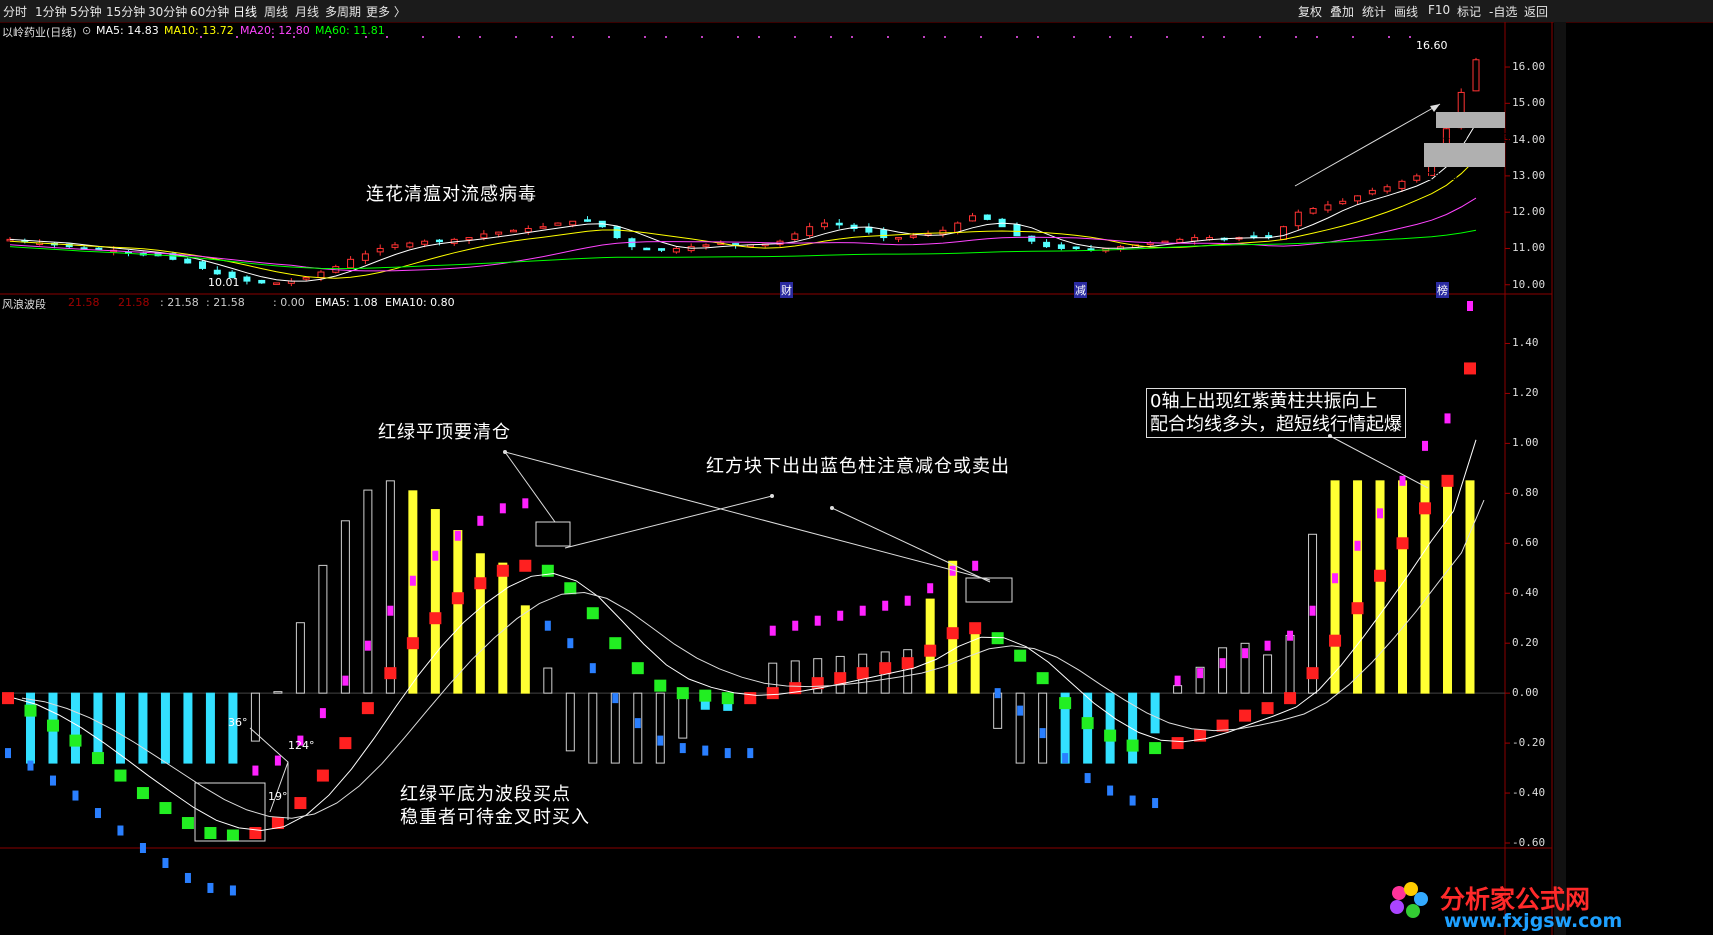  I want to click on ema5-value: EMA5: 1.08, so click(346, 302).